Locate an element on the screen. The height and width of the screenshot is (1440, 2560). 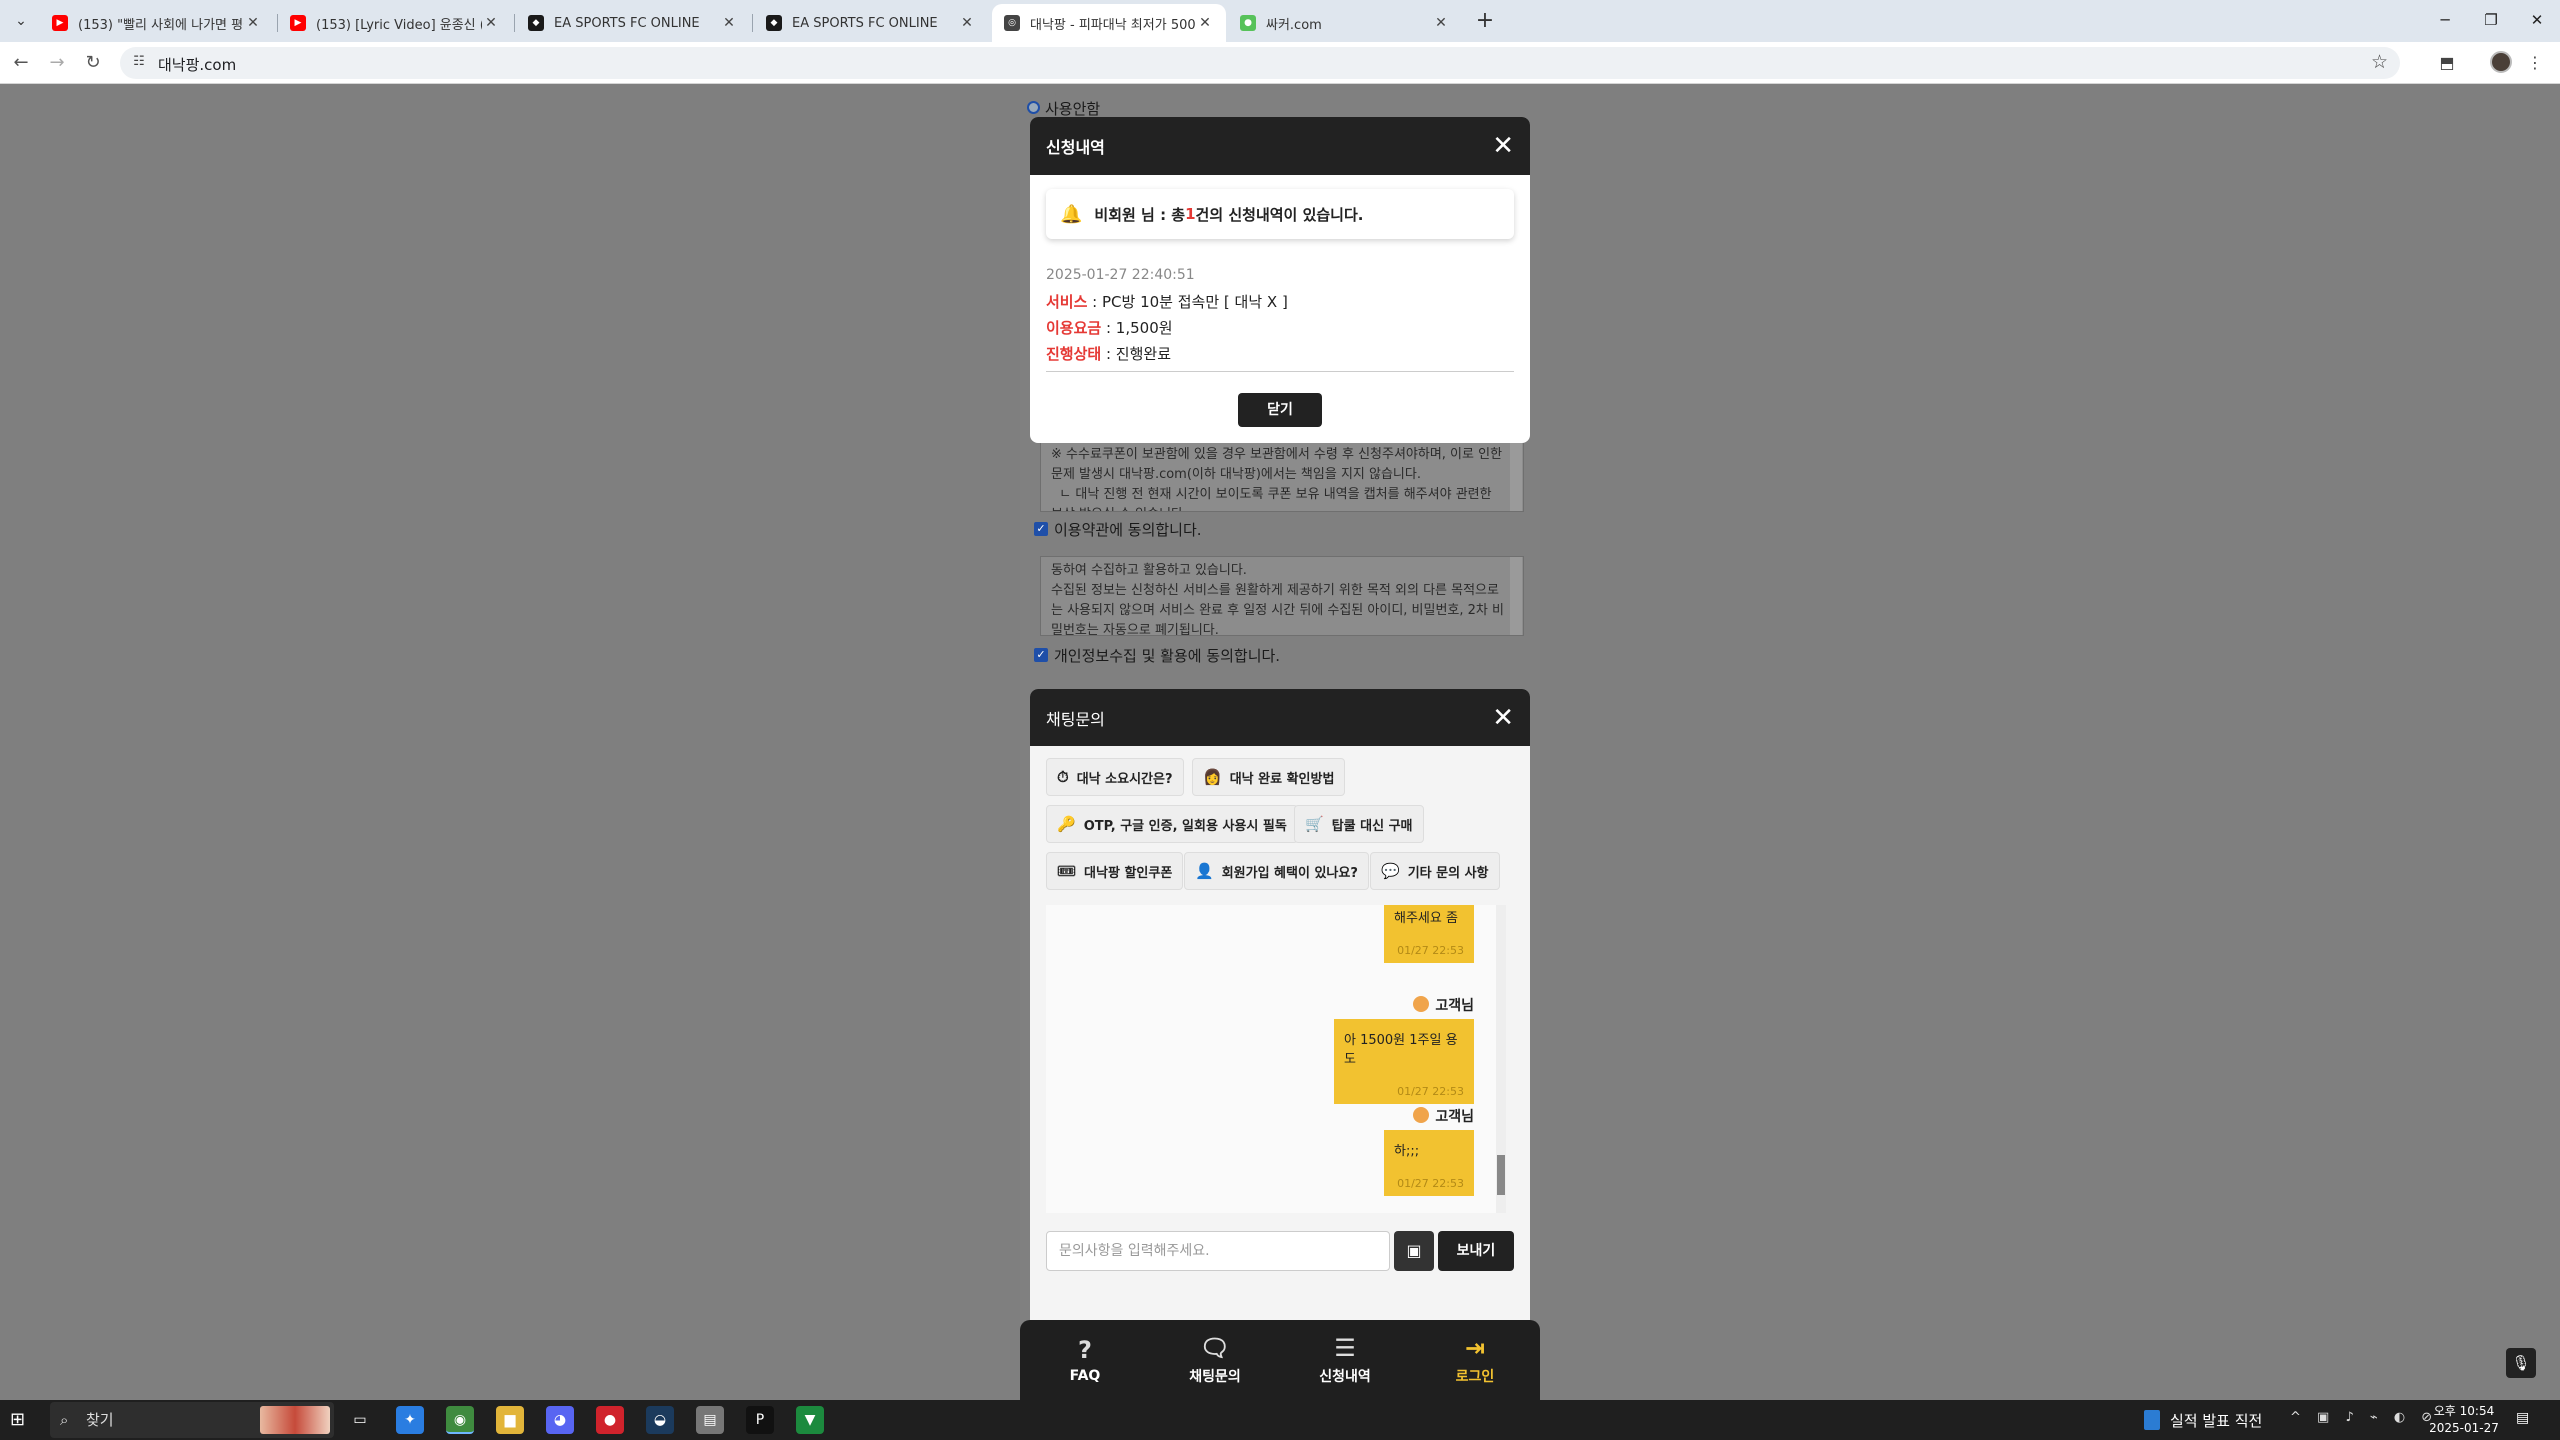
tab-search-icon: ⌄ is located at coordinates (21, 21).